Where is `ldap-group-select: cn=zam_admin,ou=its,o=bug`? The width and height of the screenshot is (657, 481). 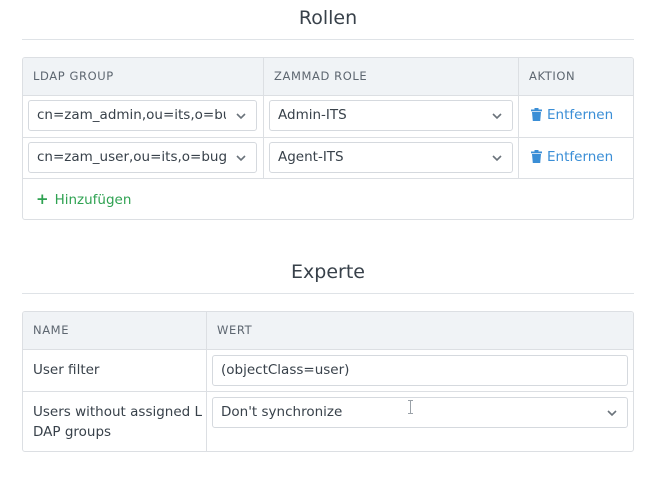
ldap-group-select: cn=zam_admin,ou=its,o=bug is located at coordinates (142, 115).